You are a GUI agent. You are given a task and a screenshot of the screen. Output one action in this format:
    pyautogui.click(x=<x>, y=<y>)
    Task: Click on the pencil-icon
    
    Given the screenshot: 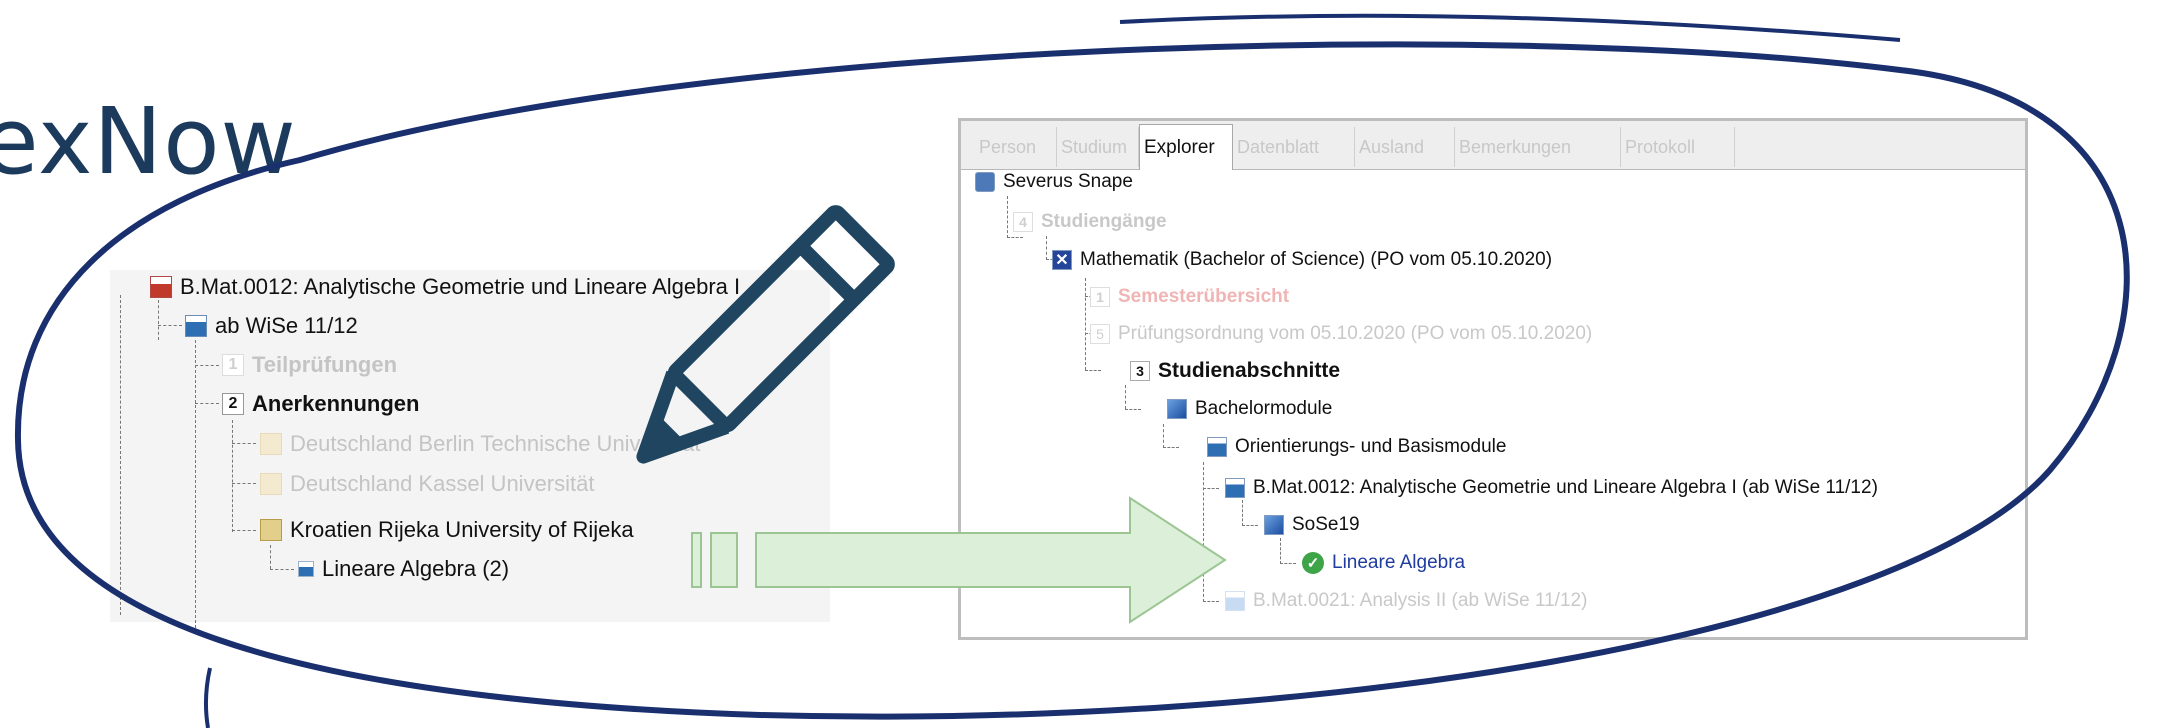 What is the action you would take?
    pyautogui.click(x=765, y=334)
    